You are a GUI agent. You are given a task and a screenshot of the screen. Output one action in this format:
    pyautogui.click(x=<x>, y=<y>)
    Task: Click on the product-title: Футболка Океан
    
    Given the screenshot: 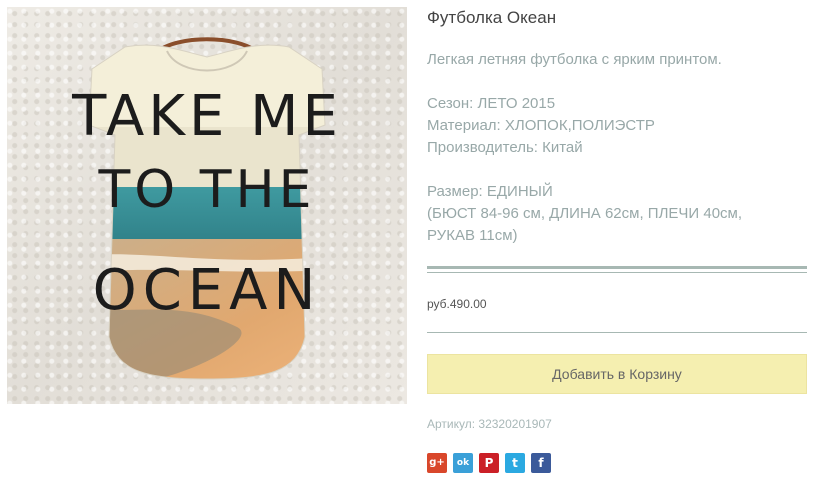 What is the action you would take?
    pyautogui.click(x=492, y=17)
    